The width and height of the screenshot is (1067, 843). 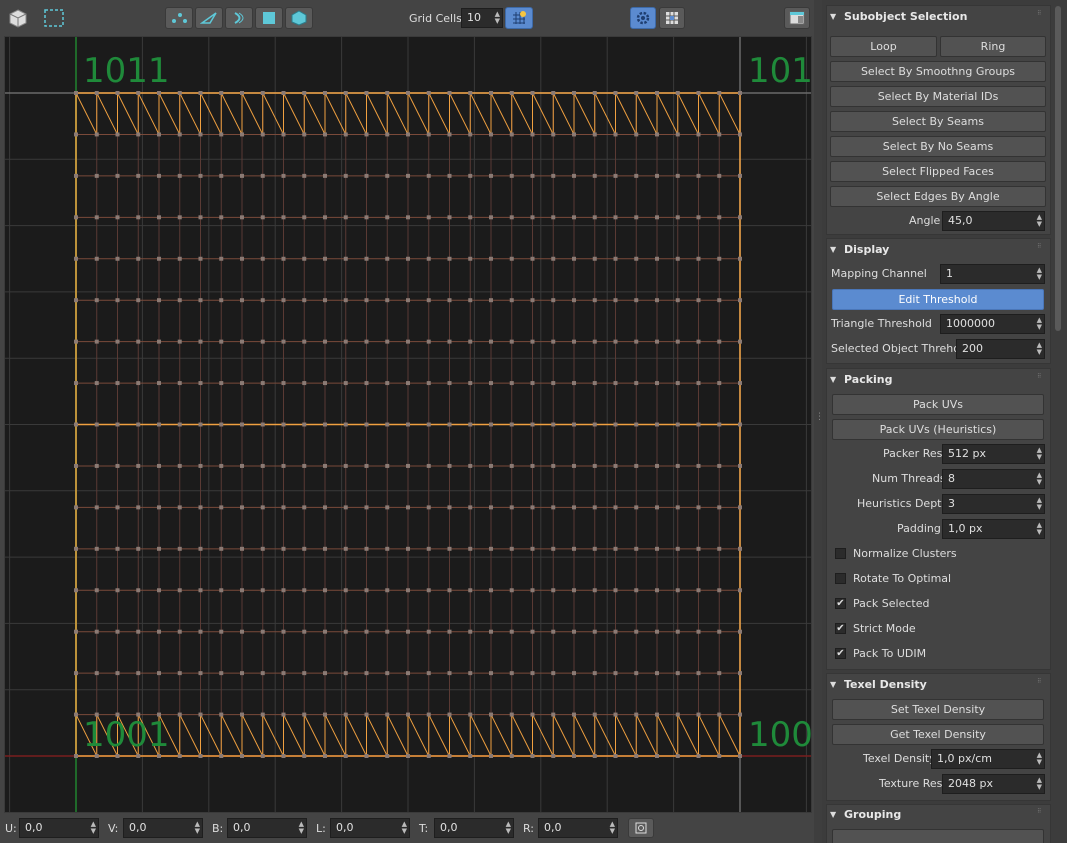 What do you see at coordinates (993, 479) in the screenshot?
I see `num-threads-spinner: 8 ▲ ▼` at bounding box center [993, 479].